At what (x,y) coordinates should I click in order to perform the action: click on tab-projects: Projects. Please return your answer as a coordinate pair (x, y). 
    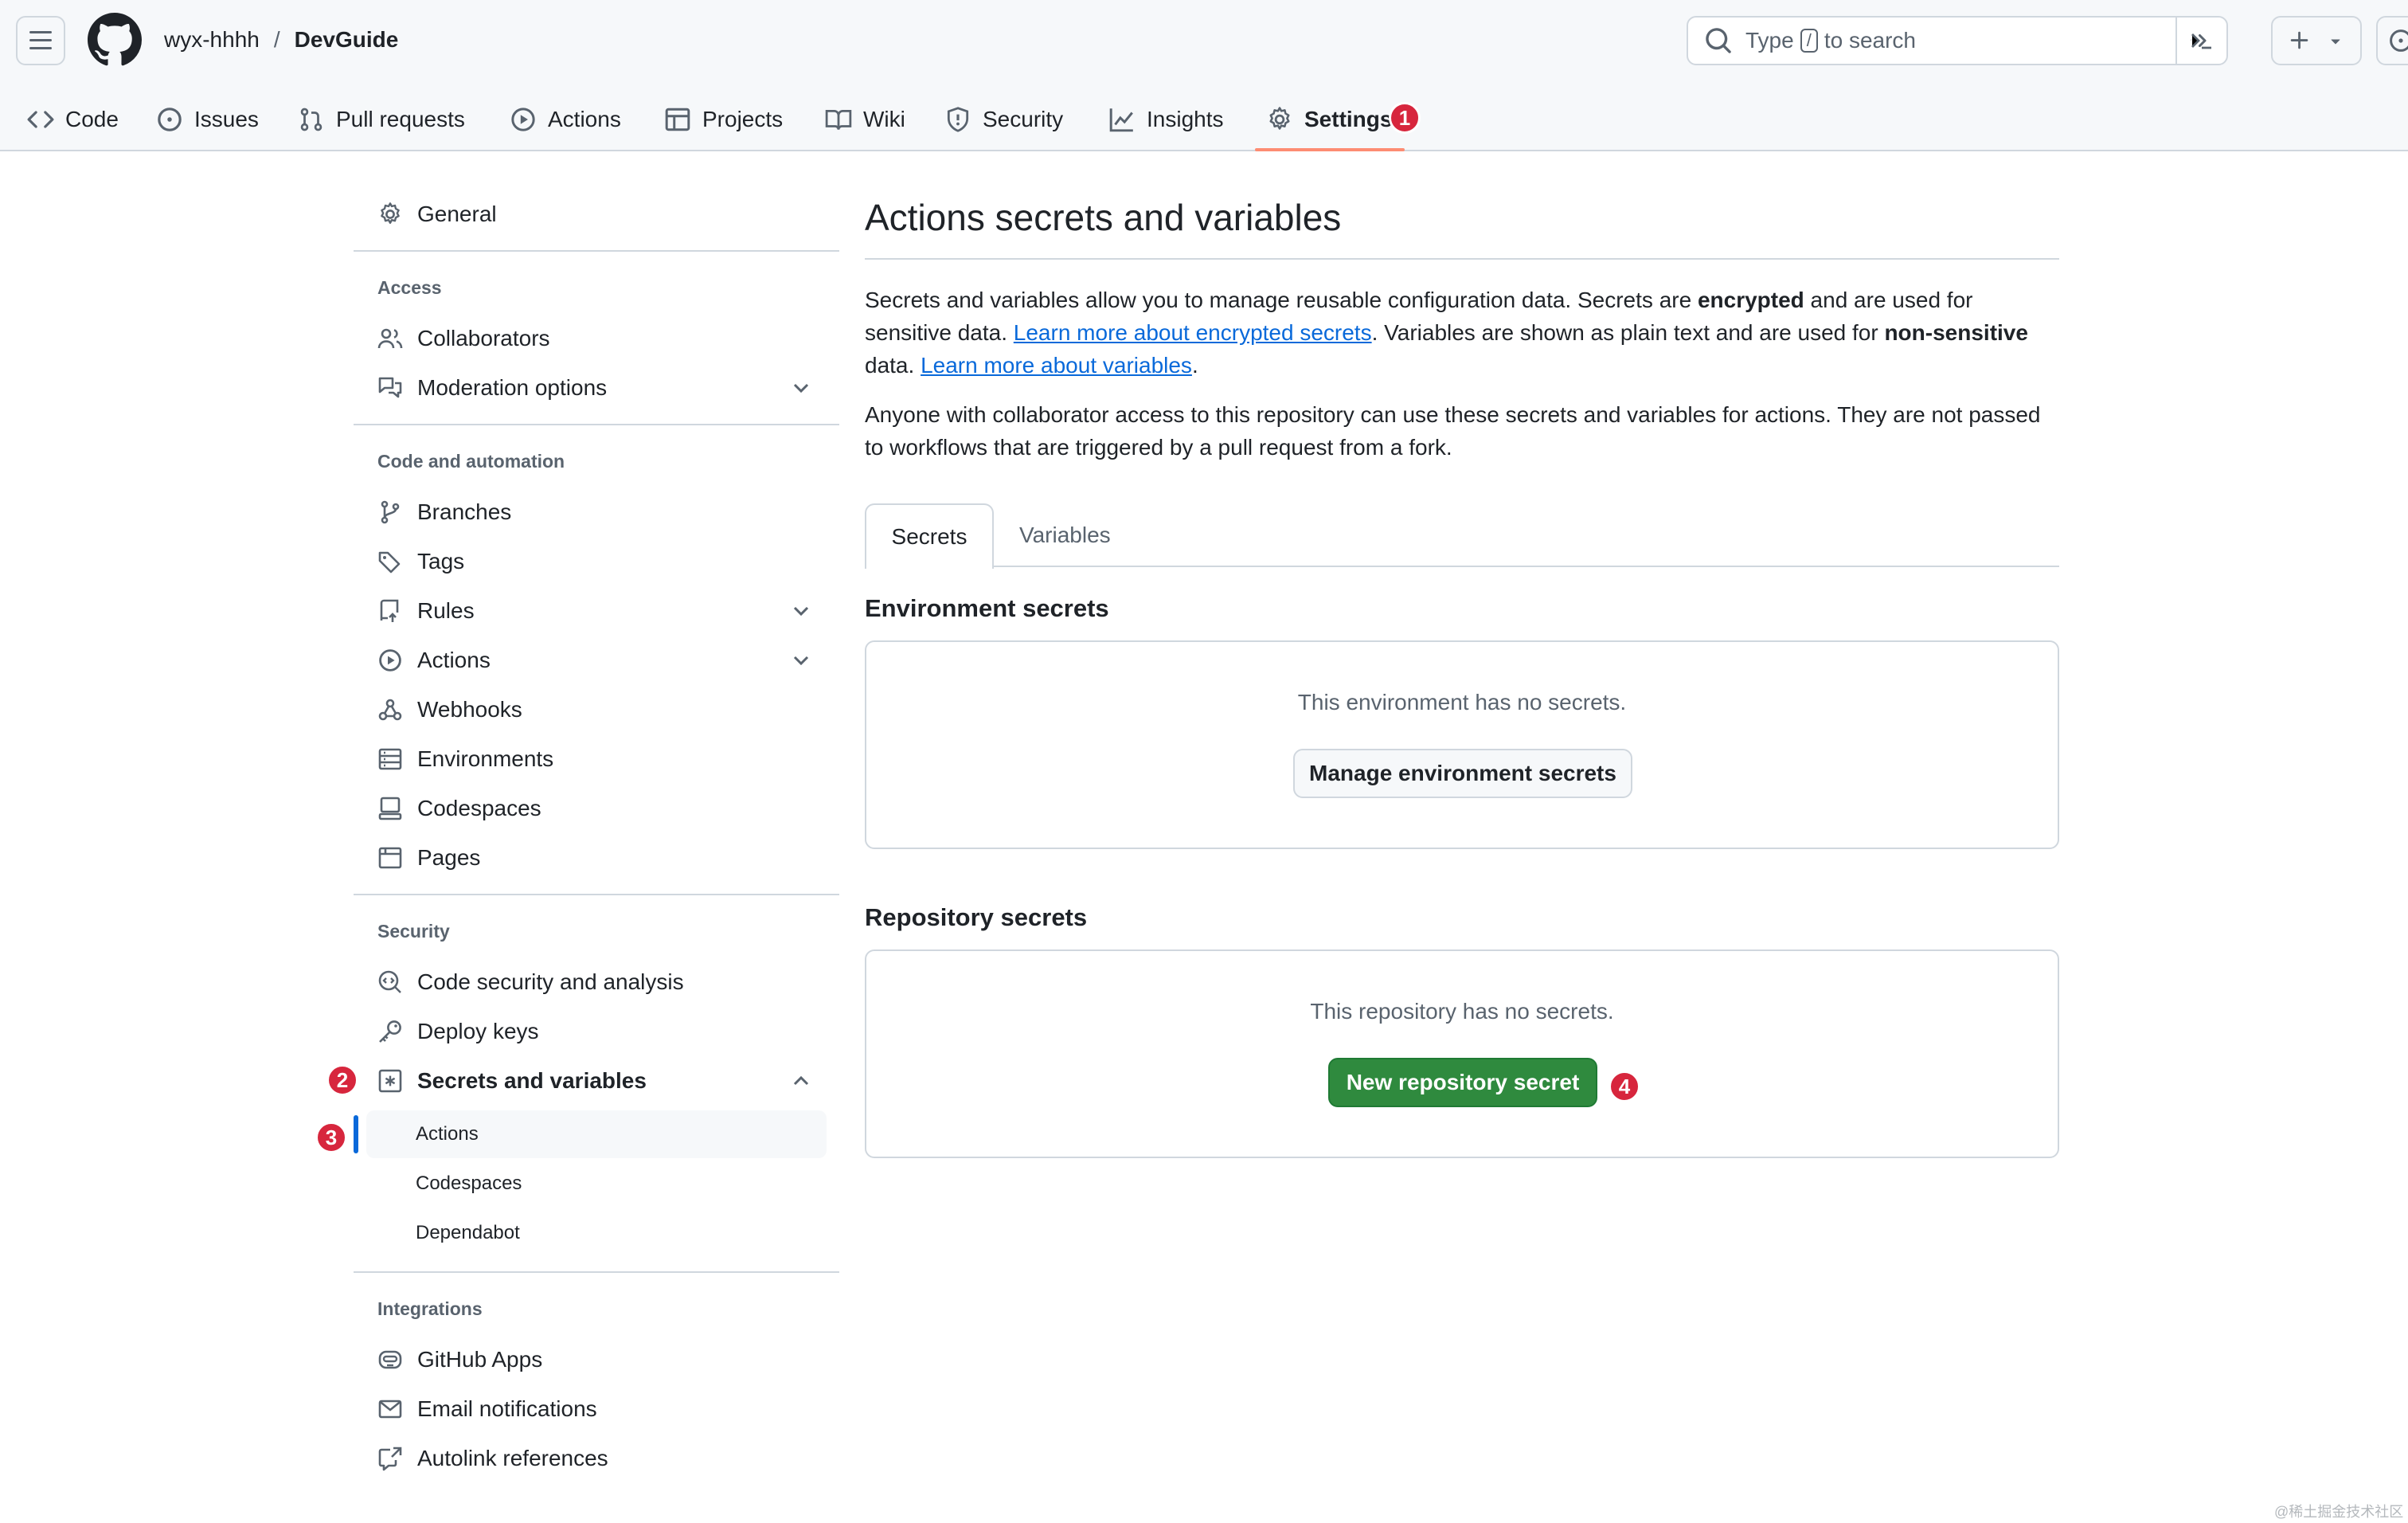
    Looking at the image, I should click on (723, 119).